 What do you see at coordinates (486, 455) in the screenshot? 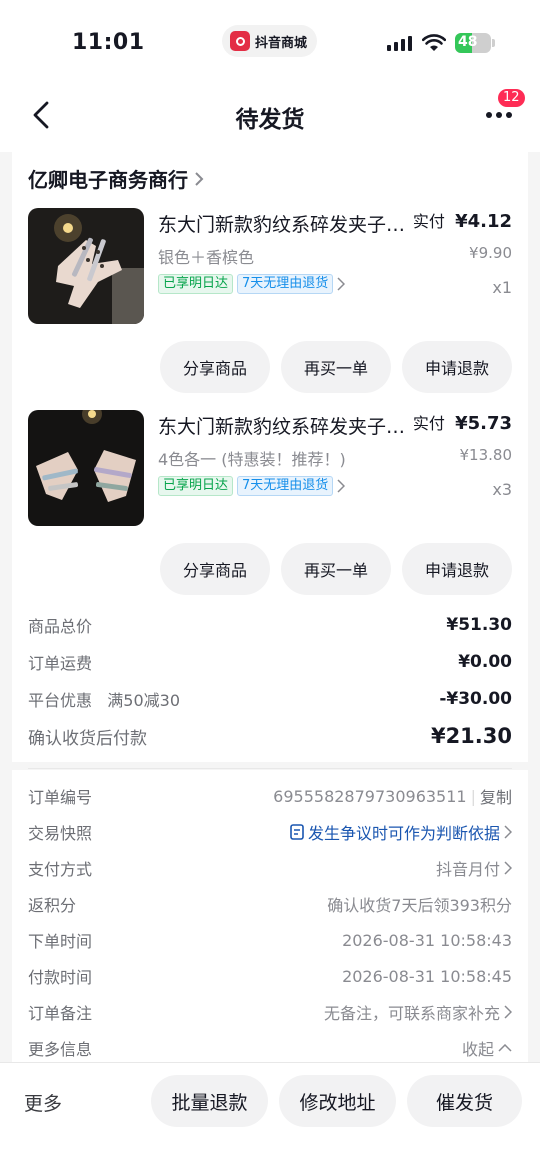
I see `original-price: ¥13.80` at bounding box center [486, 455].